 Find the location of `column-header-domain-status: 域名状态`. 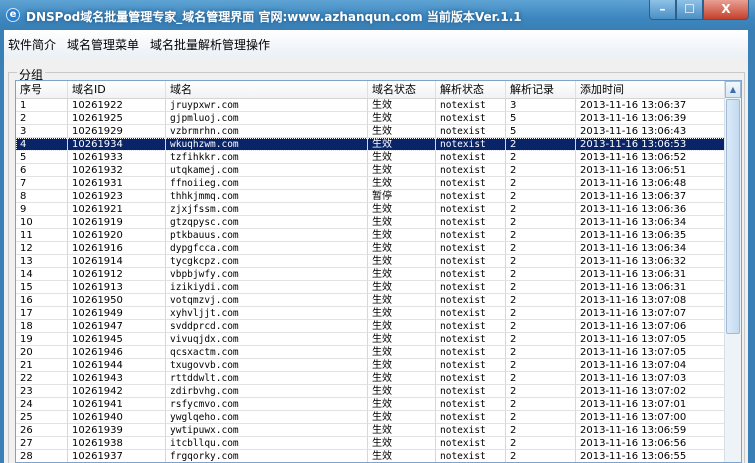

column-header-domain-status: 域名状态 is located at coordinates (402, 89).